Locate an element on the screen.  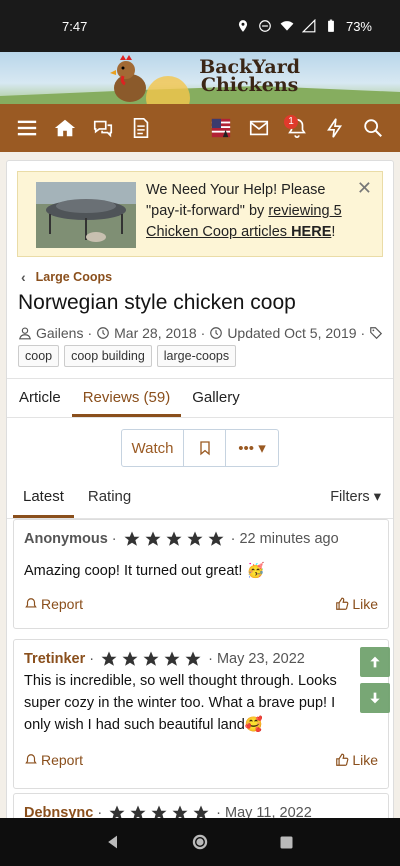
tags-icon is located at coordinates (376, 333).